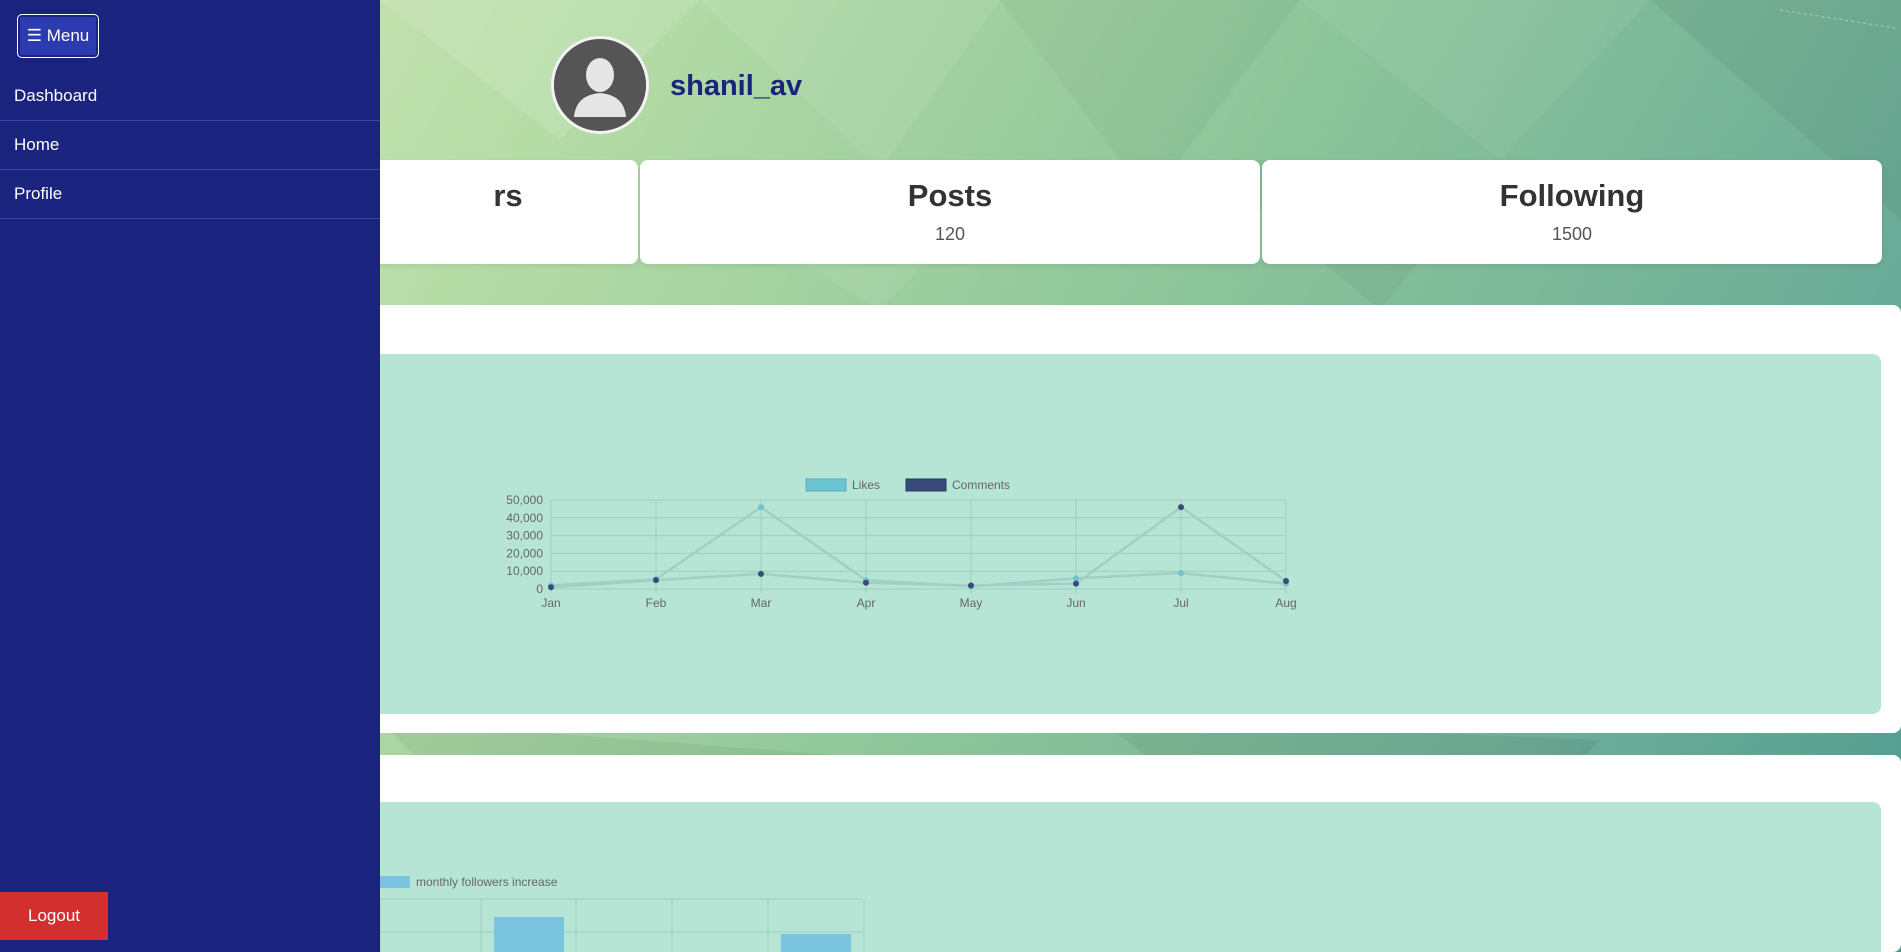 This screenshot has width=1901, height=952. I want to click on stat-title-followers: rs, so click(508, 195).